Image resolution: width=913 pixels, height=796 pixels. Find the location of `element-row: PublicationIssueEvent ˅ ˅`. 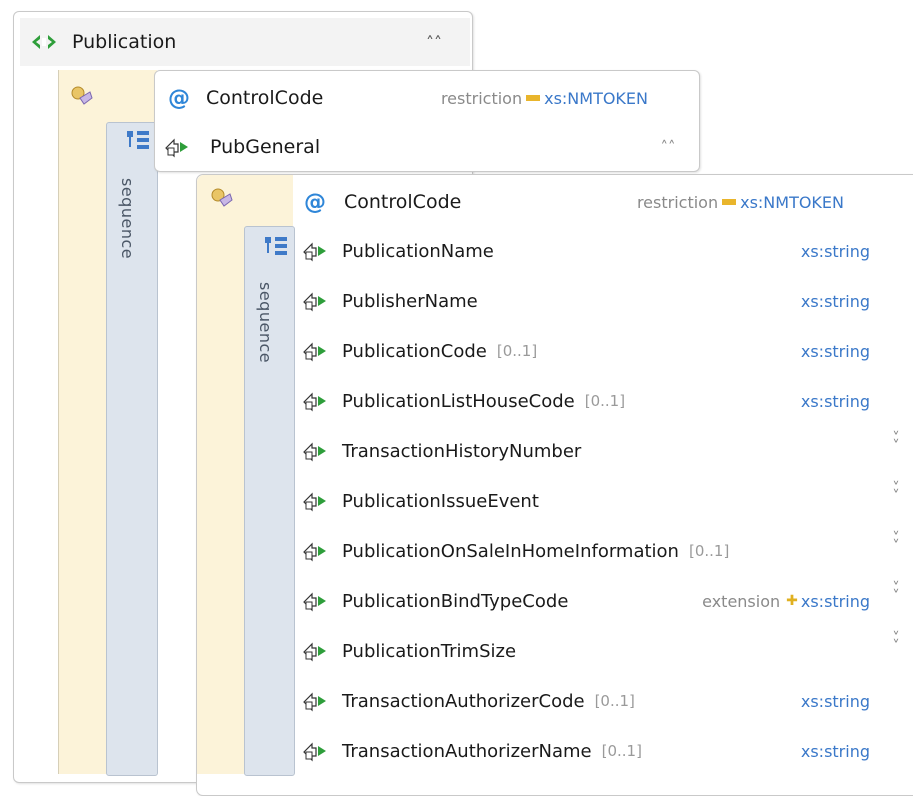

element-row: PublicationIssueEvent ˅ ˅ is located at coordinates (600, 501).